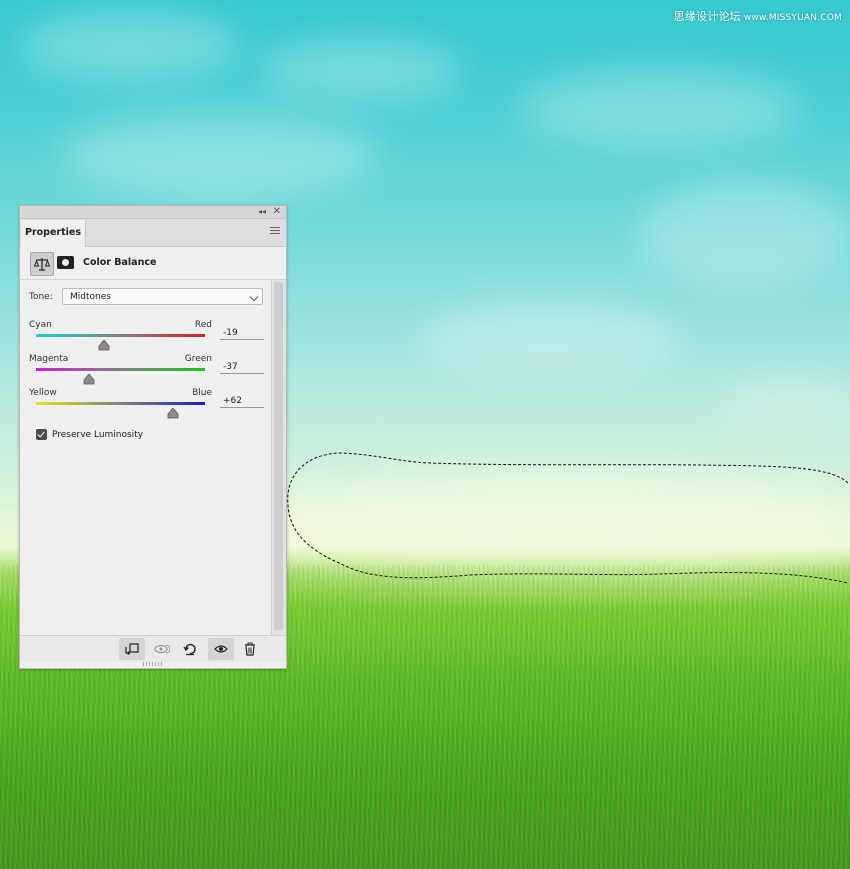 The width and height of the screenshot is (850, 869). Describe the element at coordinates (53, 233) in the screenshot. I see `tab-properties: Properties` at that location.